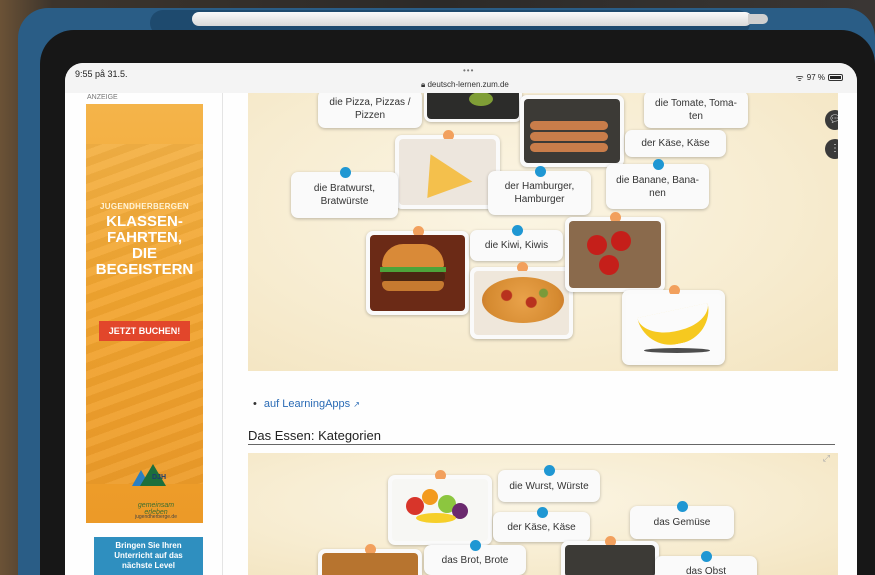 The width and height of the screenshot is (875, 575). Describe the element at coordinates (677, 350) in the screenshot. I see `banana-shadow` at that location.